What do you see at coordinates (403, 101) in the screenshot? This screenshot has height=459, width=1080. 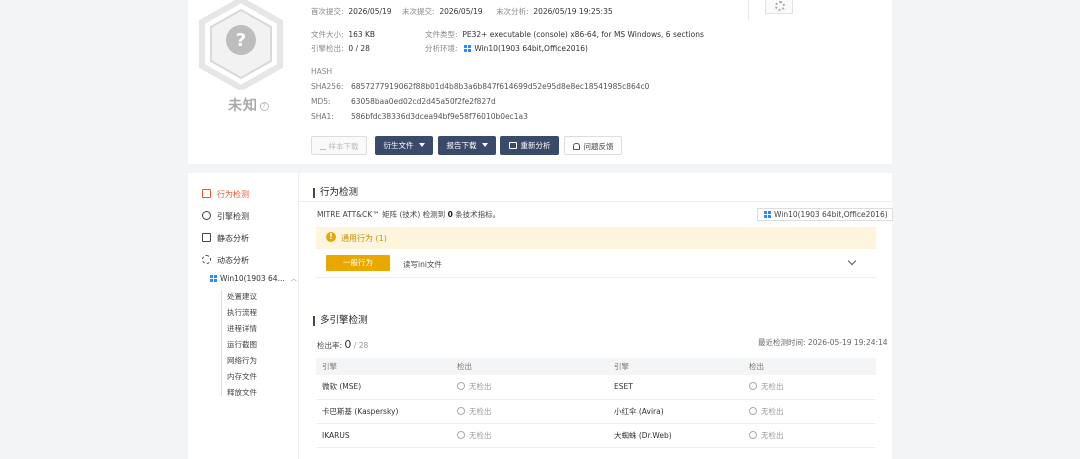 I see `hash-md5: MD5: 63058baa0ed02cd2d45a50f2fe2f827d` at bounding box center [403, 101].